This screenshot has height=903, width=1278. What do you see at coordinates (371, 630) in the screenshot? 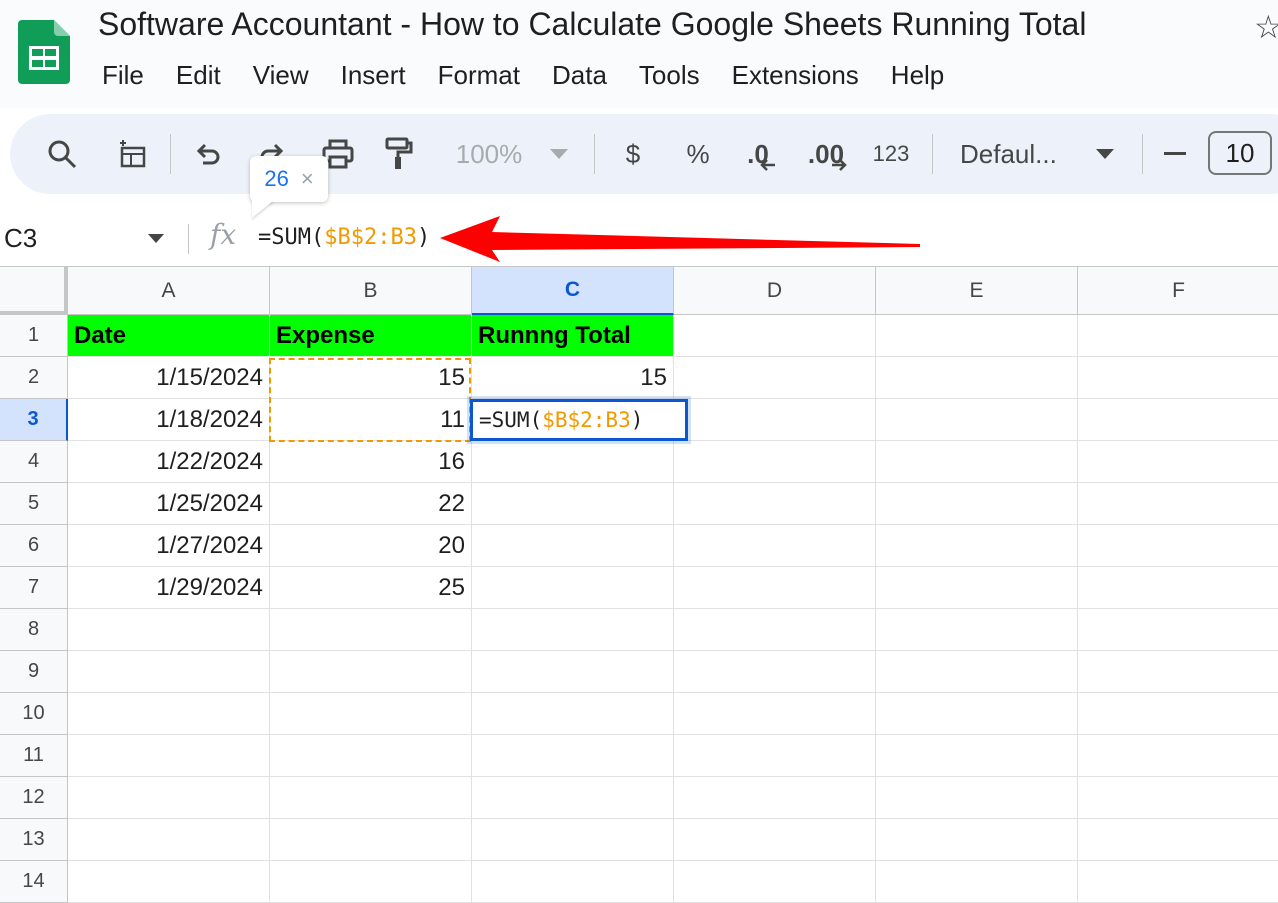
I see `cell-b8` at bounding box center [371, 630].